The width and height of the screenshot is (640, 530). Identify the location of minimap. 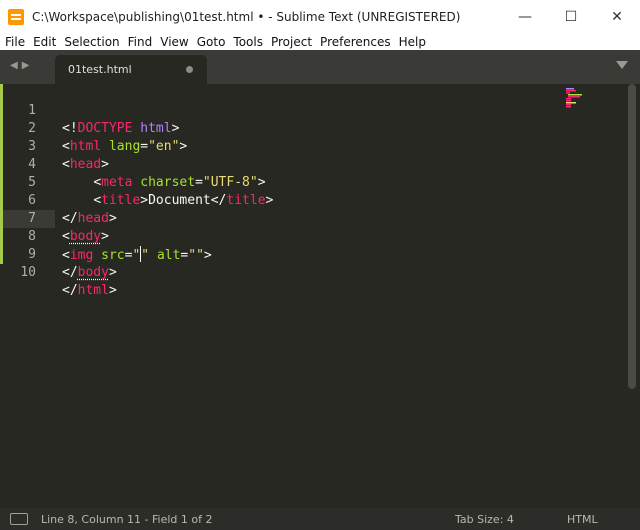
(580, 98).